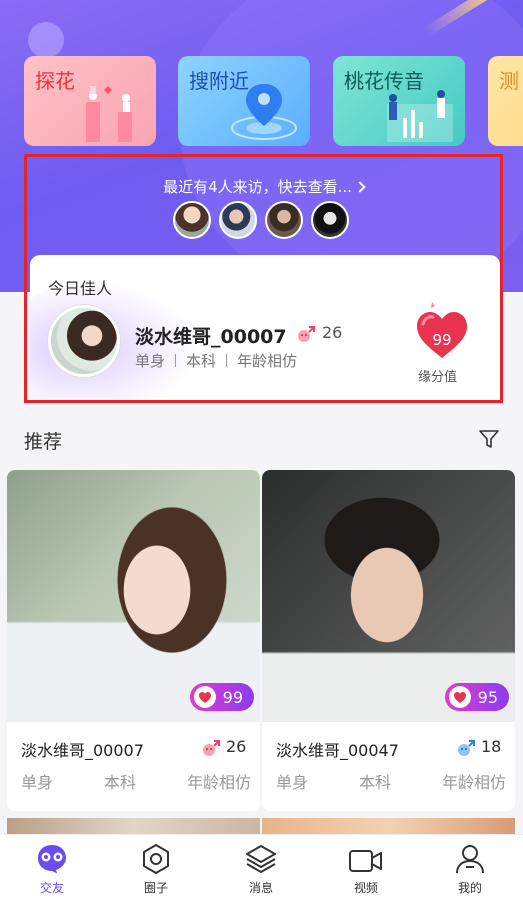 The width and height of the screenshot is (523, 898). I want to click on card-name: 淡水维哥_00047, so click(337, 750).